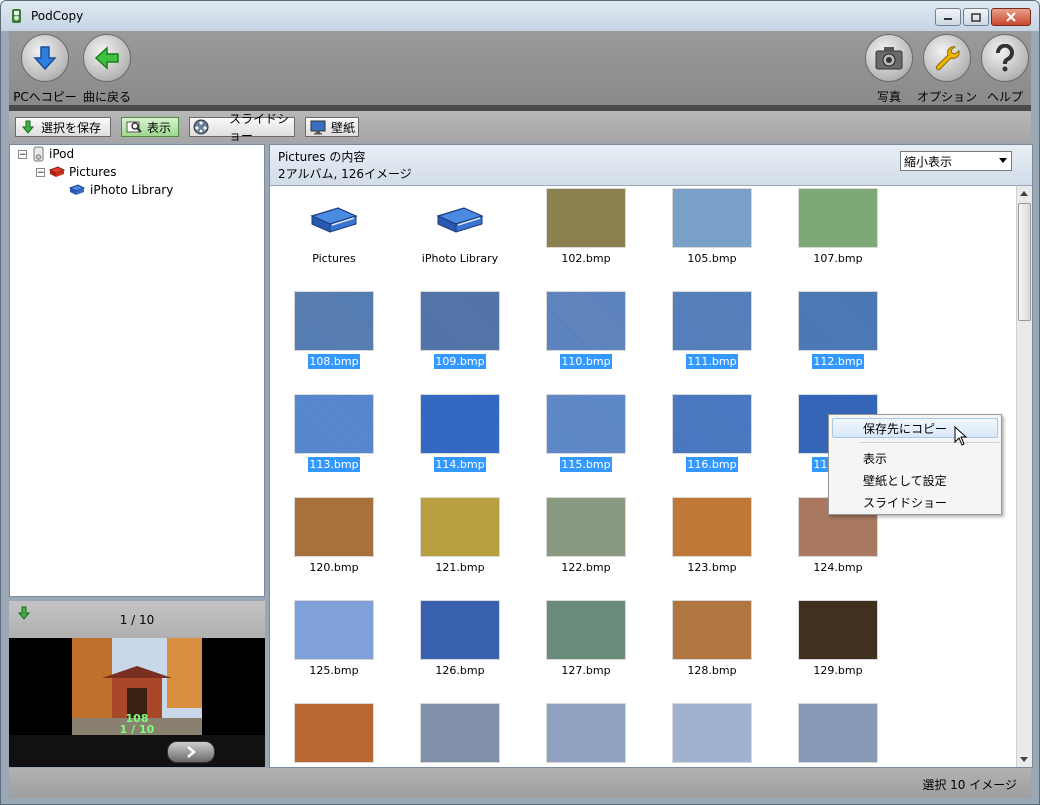 The image size is (1040, 805). What do you see at coordinates (520, 68) in the screenshot?
I see `main-toolbar: PCへコピー 曲に戻る 写真 オプション ヘルプ` at bounding box center [520, 68].